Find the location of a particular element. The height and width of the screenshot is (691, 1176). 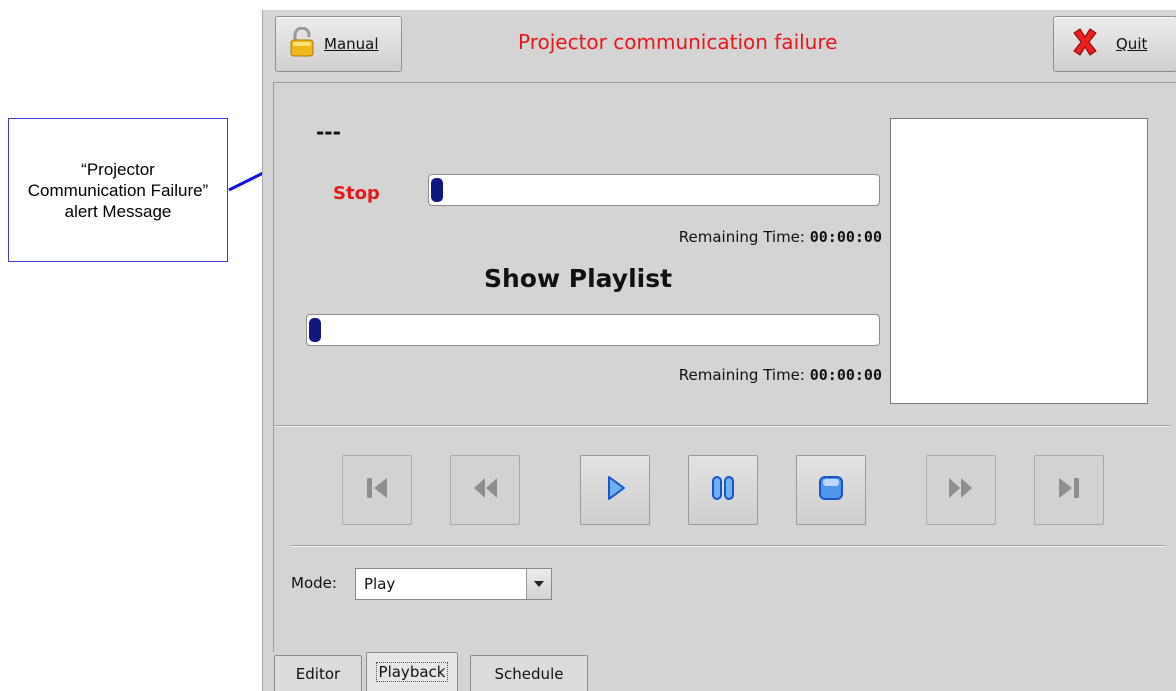

quit-label: Quit is located at coordinates (1132, 44).